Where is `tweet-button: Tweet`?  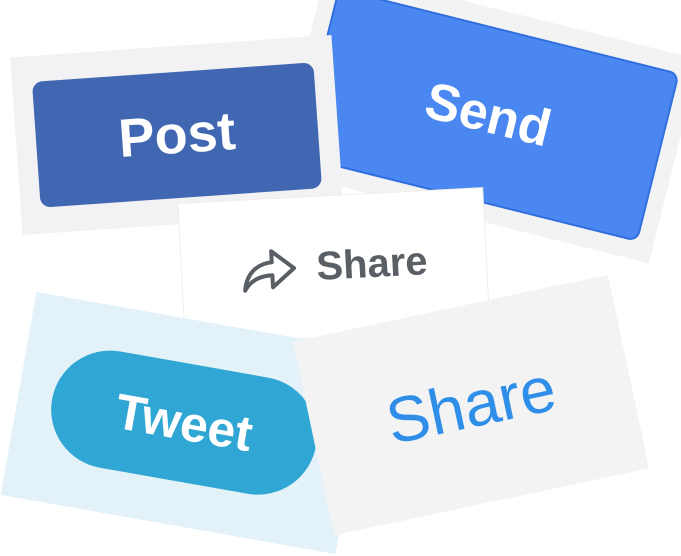
tweet-button: Tweet is located at coordinates (184, 423).